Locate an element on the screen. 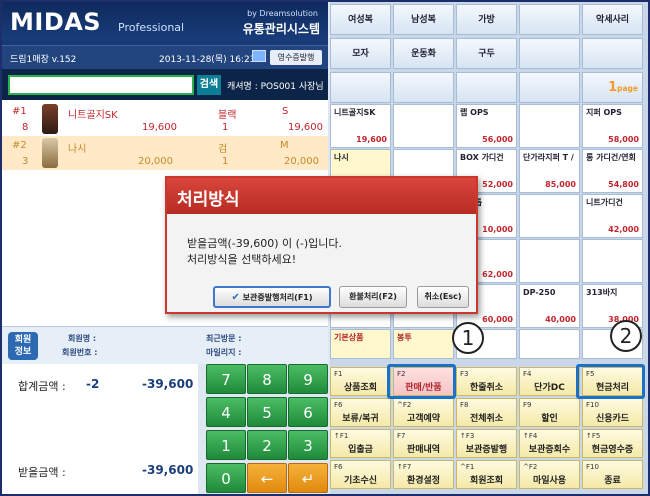  system-name: 유통관리시스템 is located at coordinates (281, 29).